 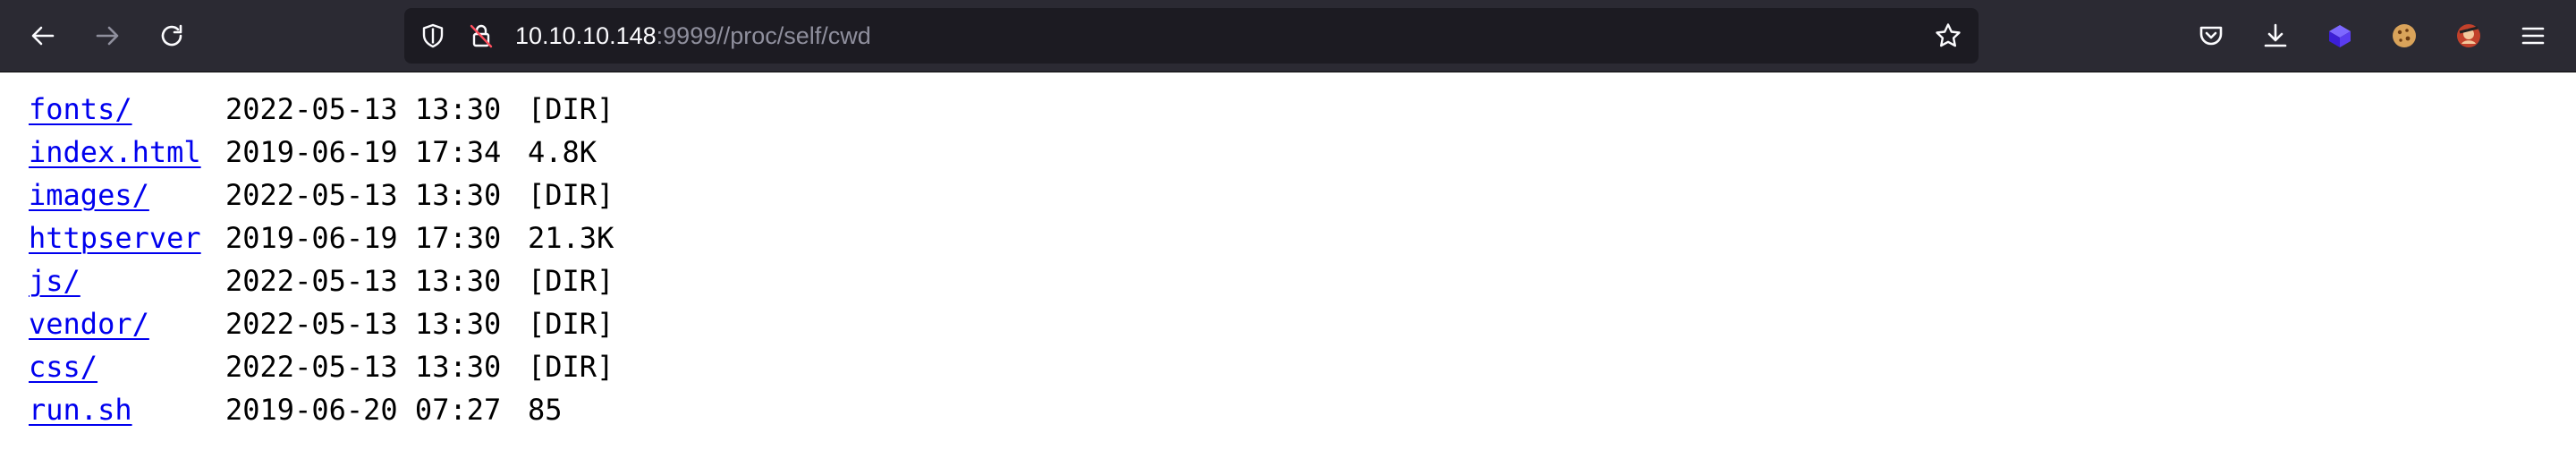 I want to click on arrow-right-icon, so click(x=107, y=35).